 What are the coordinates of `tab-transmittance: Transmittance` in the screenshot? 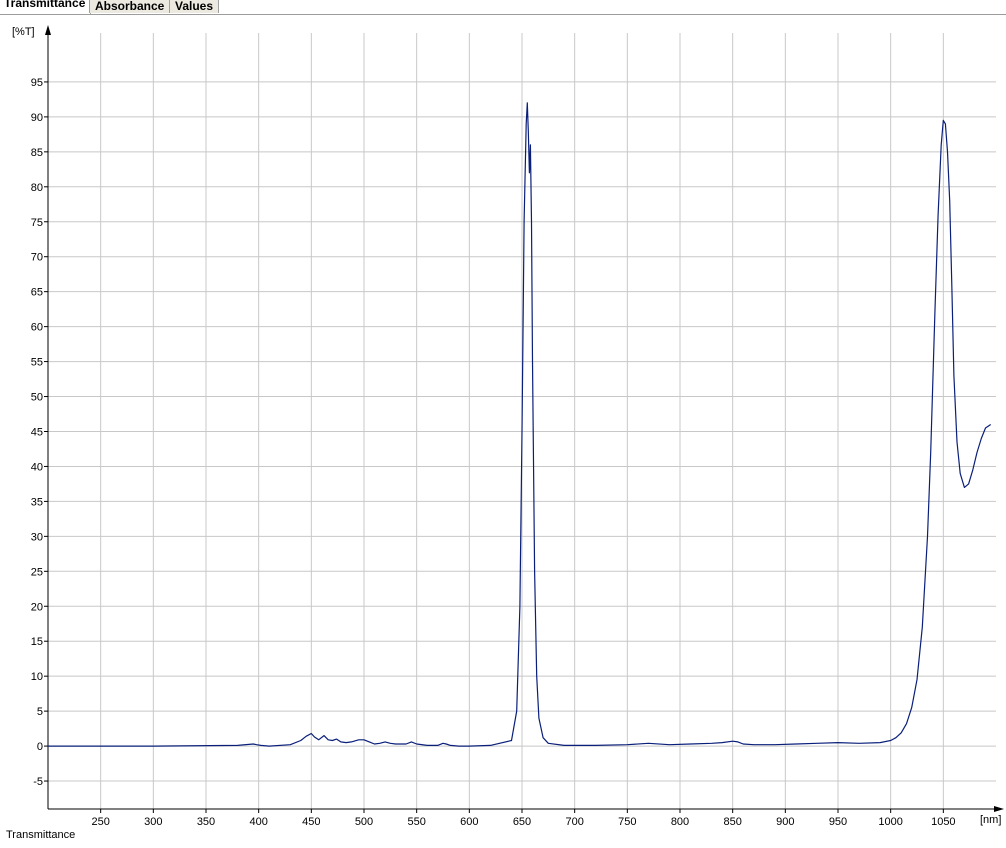 It's located at (46, 7).